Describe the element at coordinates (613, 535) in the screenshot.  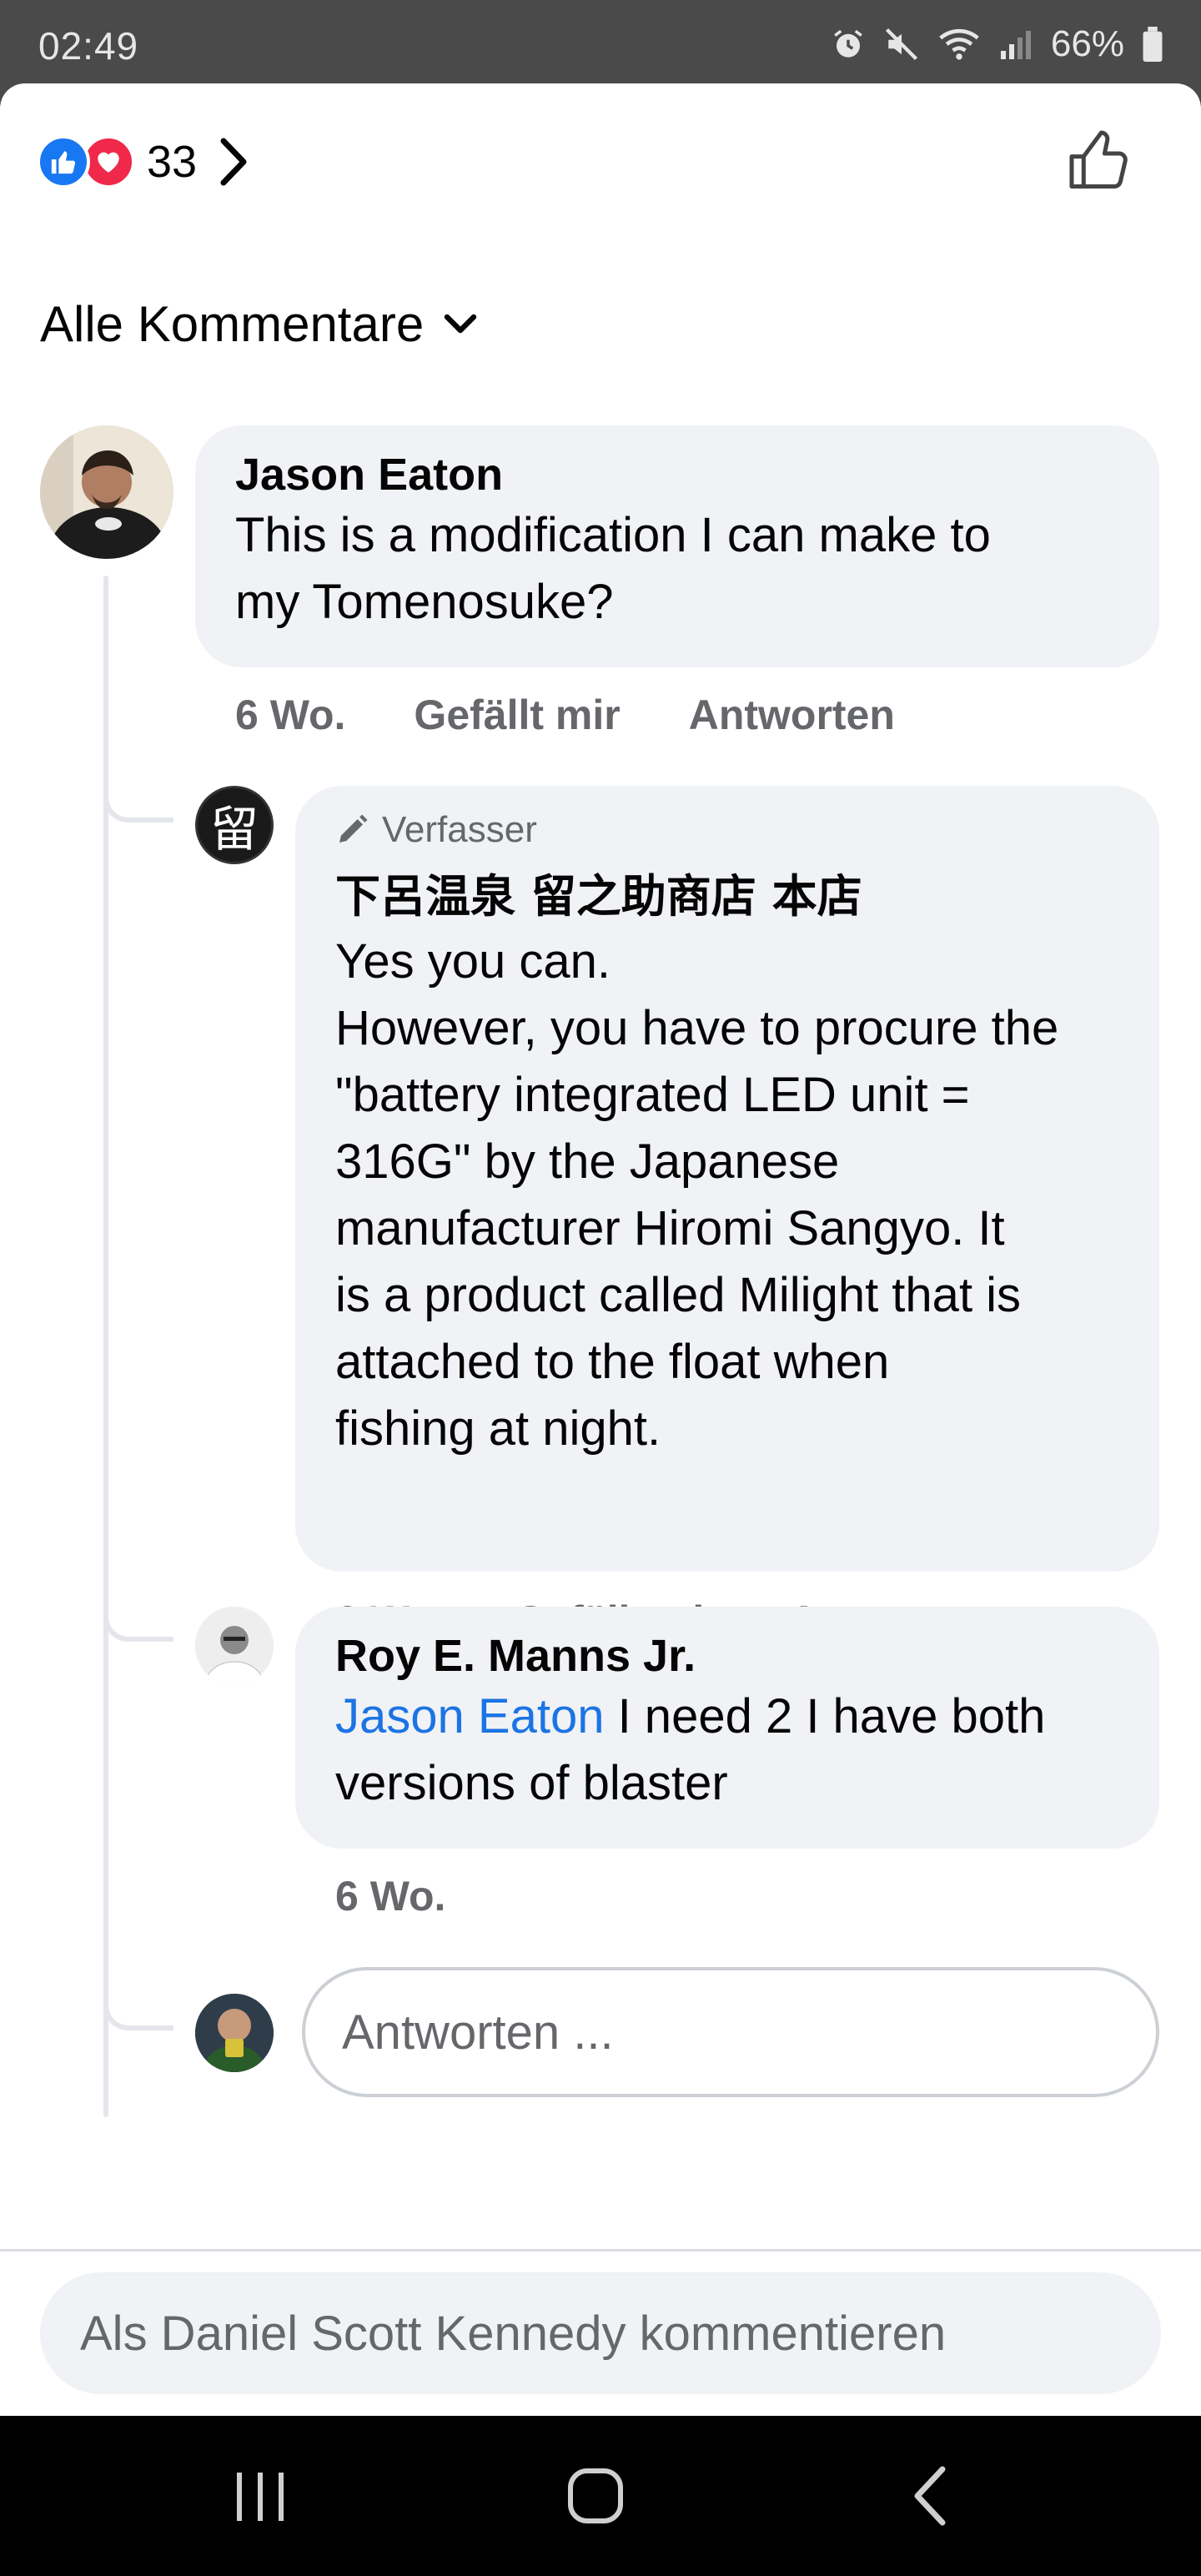
I see `comment-text-line: This is a modification I can make to` at that location.